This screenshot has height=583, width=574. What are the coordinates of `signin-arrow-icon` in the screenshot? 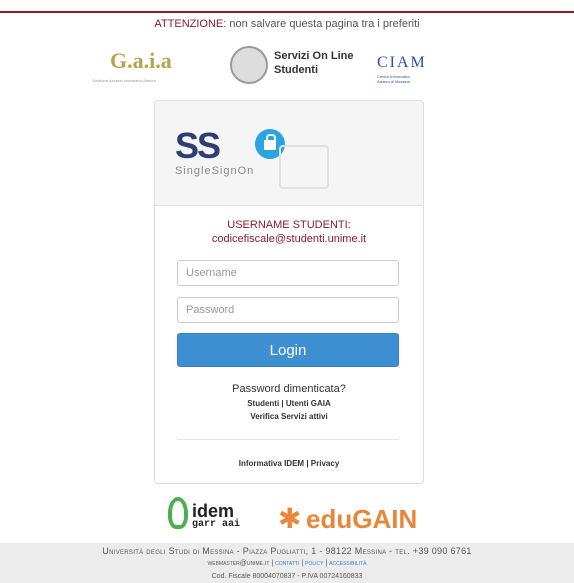 It's located at (304, 167).